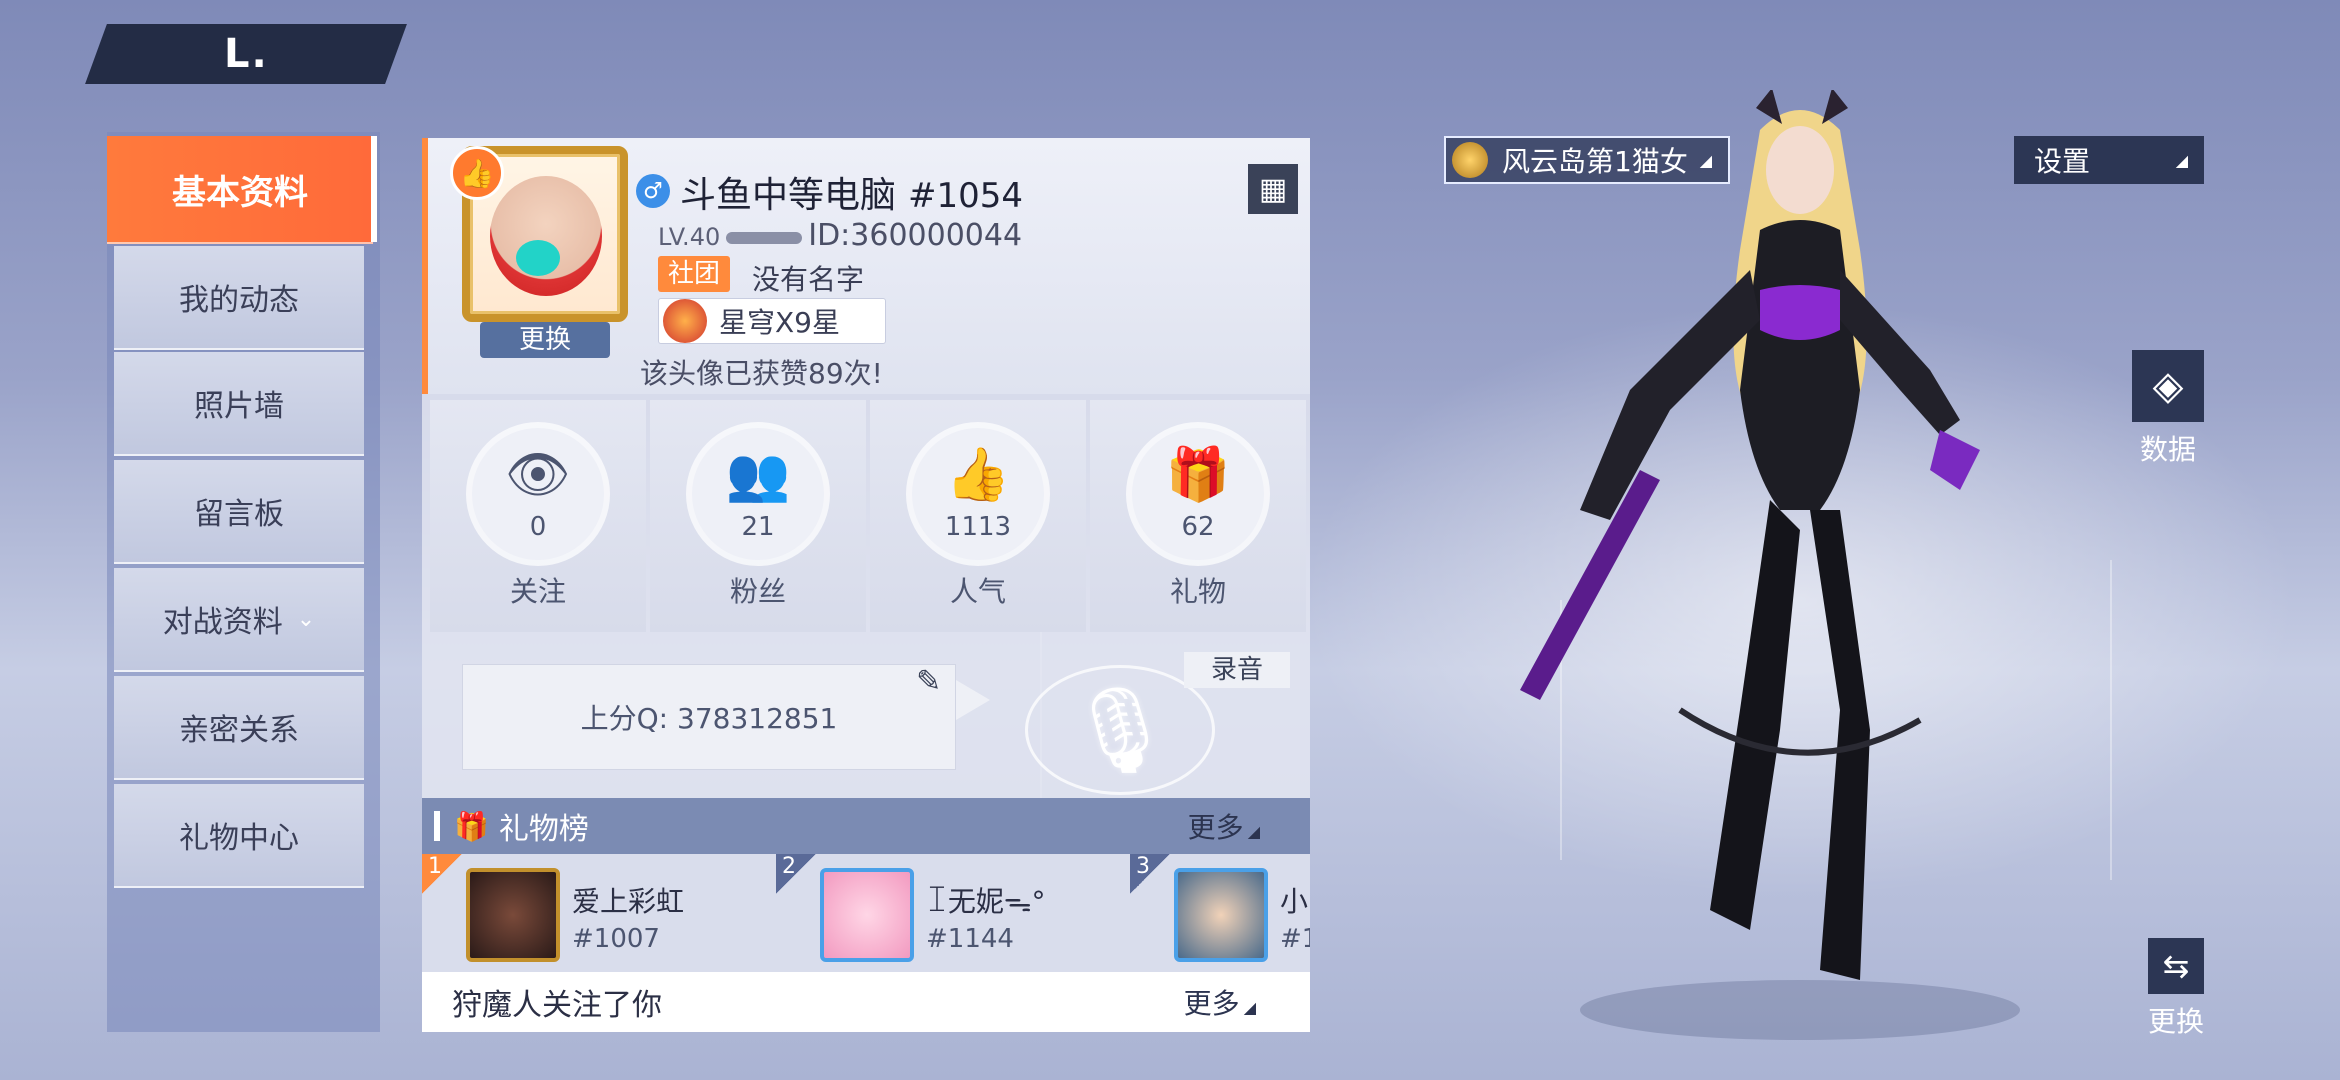 This screenshot has width=2340, height=1080. Describe the element at coordinates (1800, 1010) in the screenshot. I see `character-shadow` at that location.